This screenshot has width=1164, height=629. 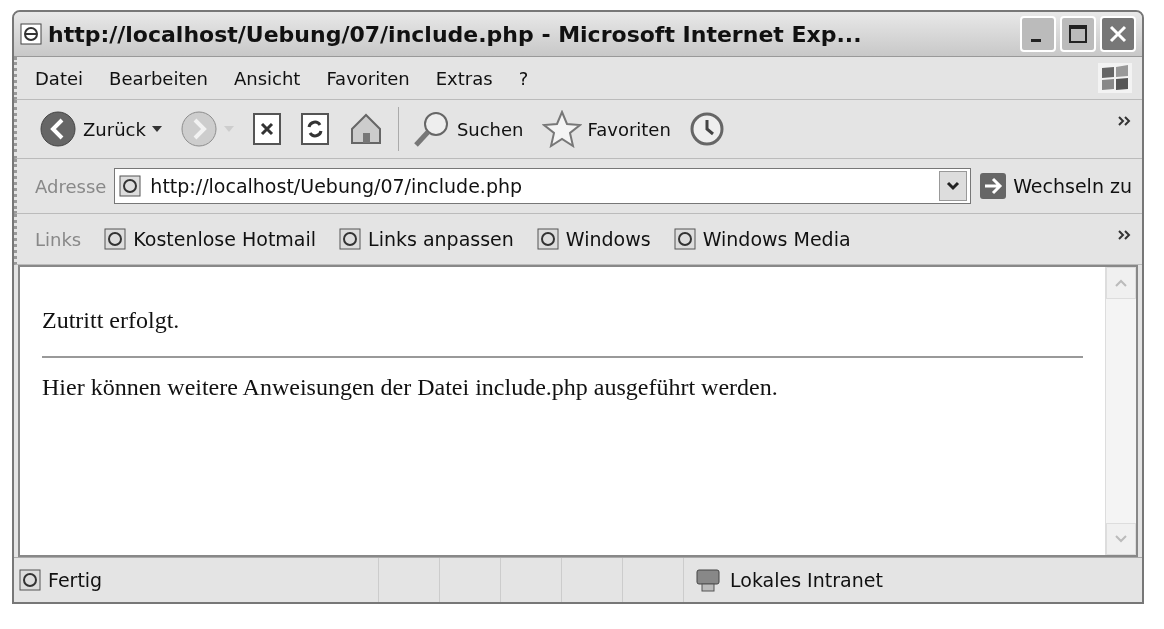 I want to click on close-button, so click(x=1118, y=34).